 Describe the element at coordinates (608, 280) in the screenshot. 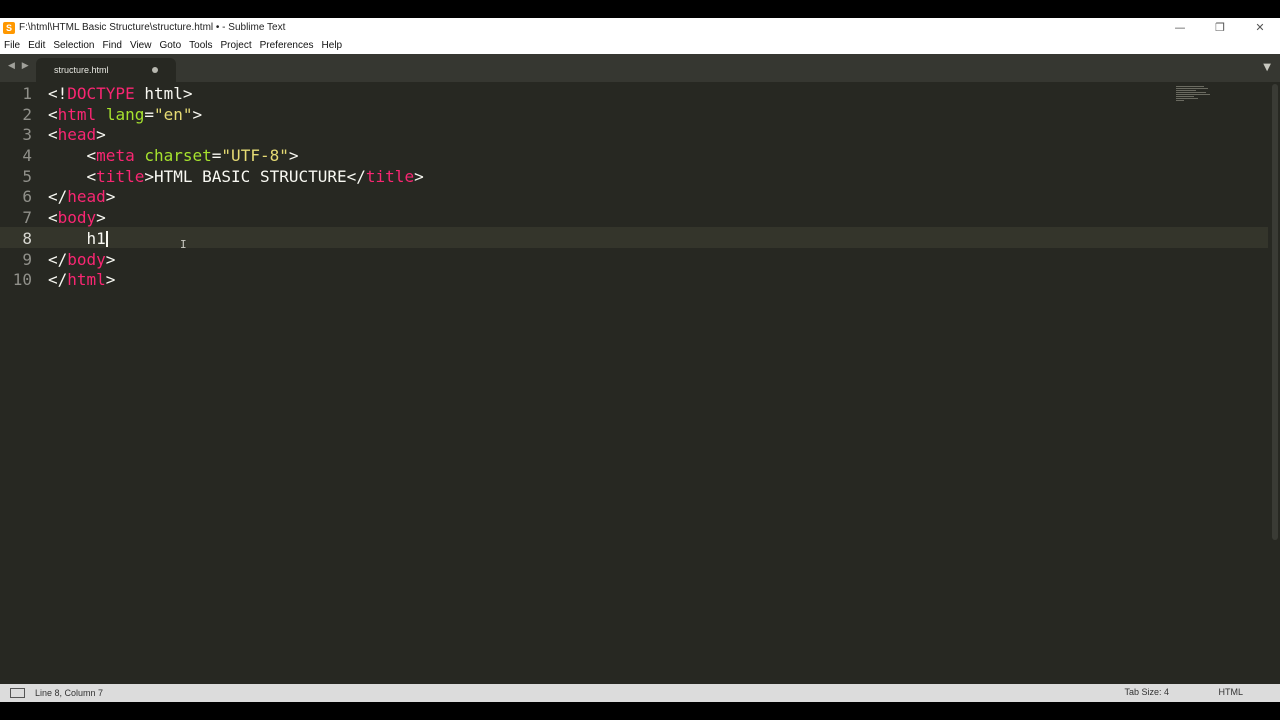

I see `code-line: </html>` at that location.